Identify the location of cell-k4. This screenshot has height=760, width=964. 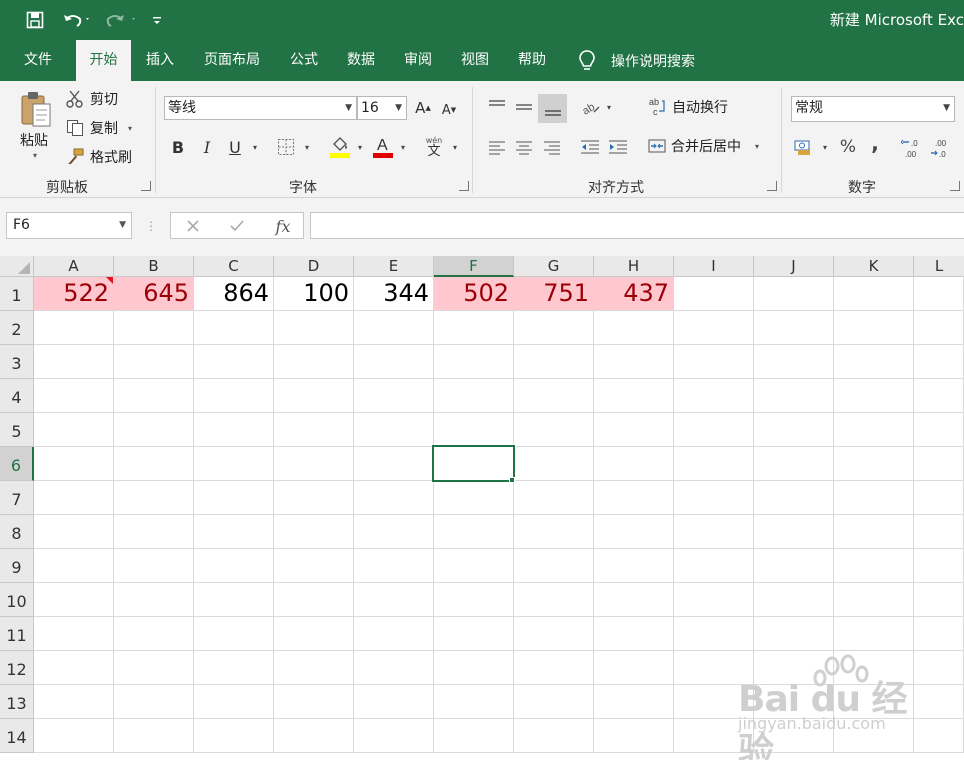
(874, 396).